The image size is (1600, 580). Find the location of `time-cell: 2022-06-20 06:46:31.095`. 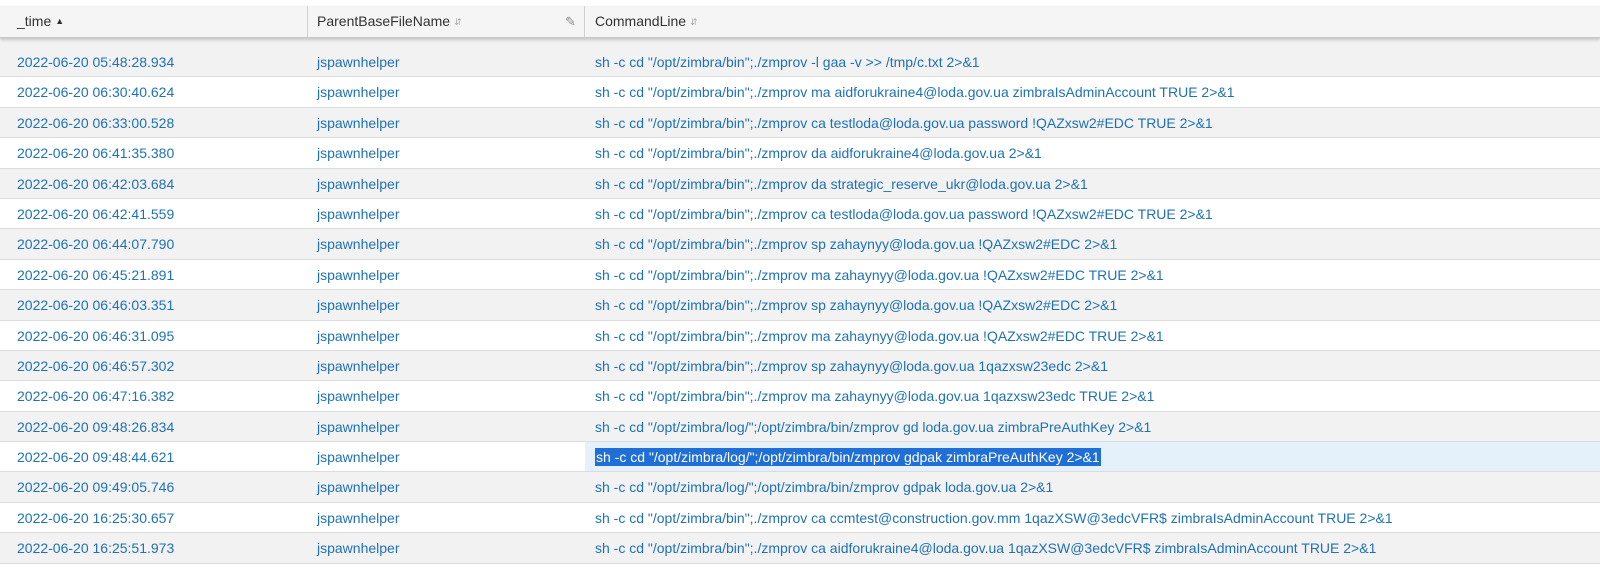

time-cell: 2022-06-20 06:46:31.095 is located at coordinates (95, 336).